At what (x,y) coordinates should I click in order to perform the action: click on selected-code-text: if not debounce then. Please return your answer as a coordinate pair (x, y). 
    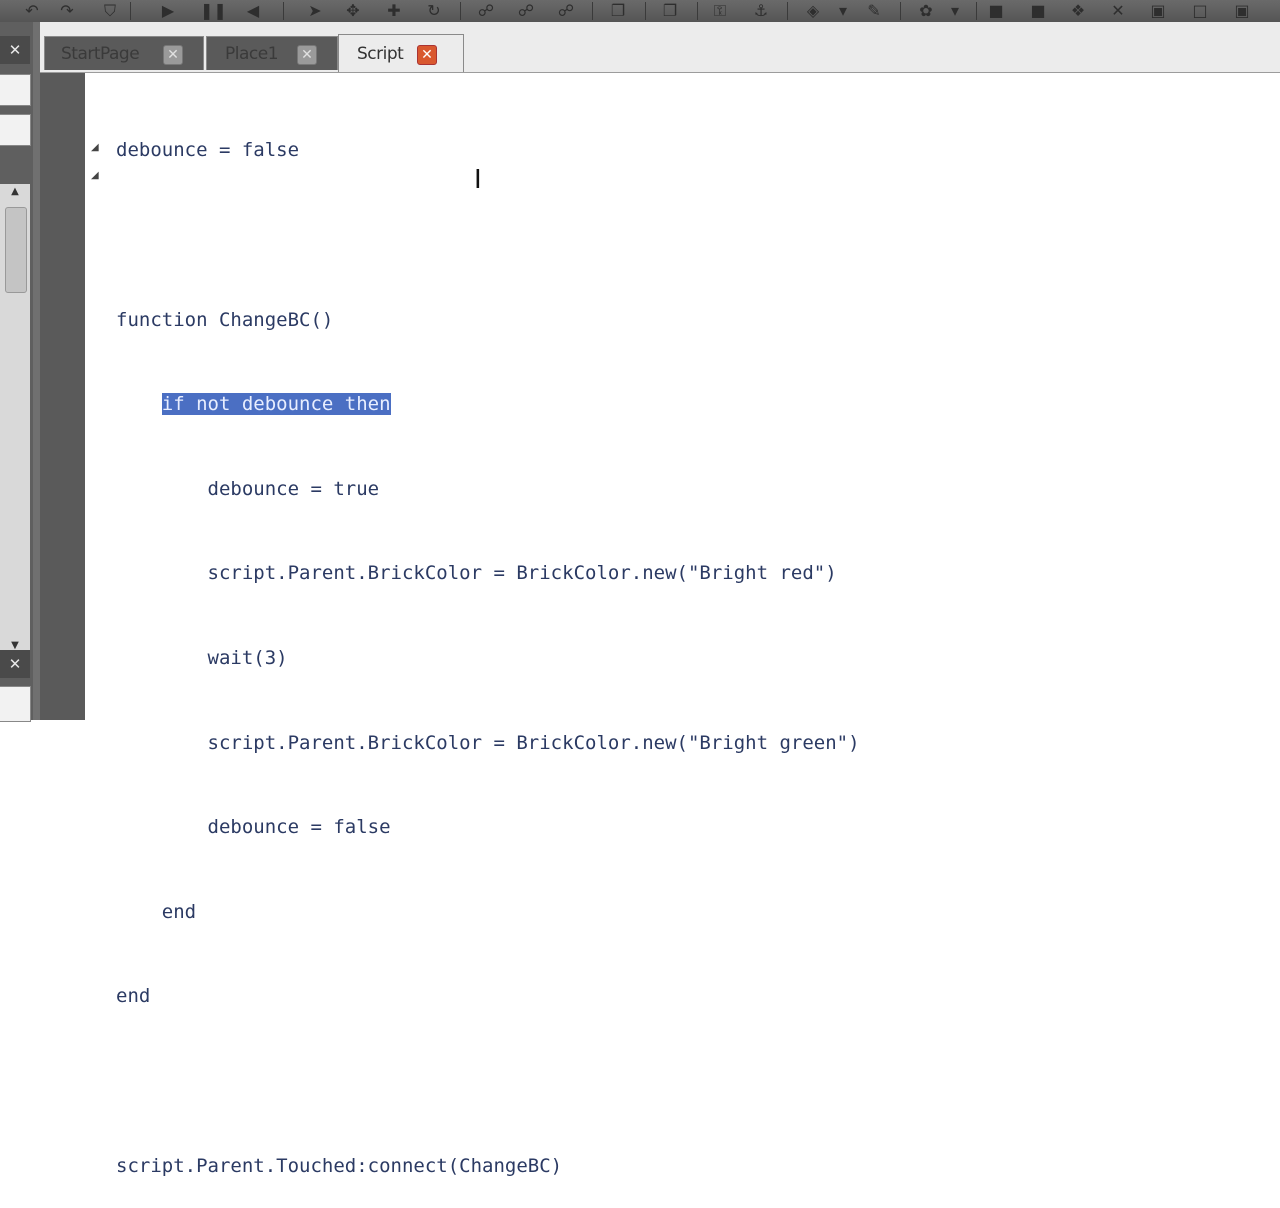
    Looking at the image, I should click on (276, 404).